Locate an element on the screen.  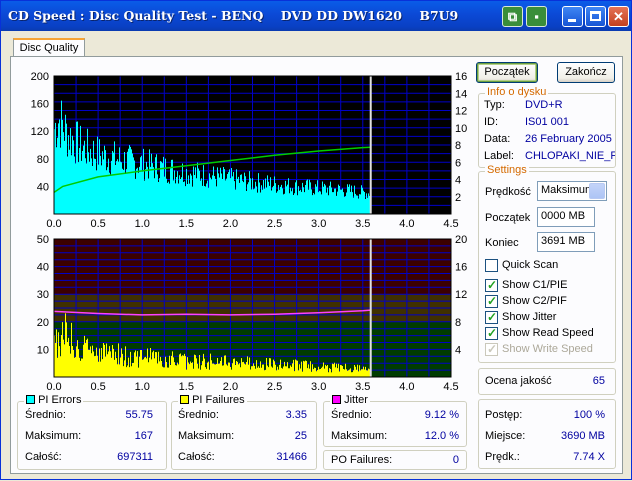
pi-failures-max-label: Maksimum: is located at coordinates (206, 436).